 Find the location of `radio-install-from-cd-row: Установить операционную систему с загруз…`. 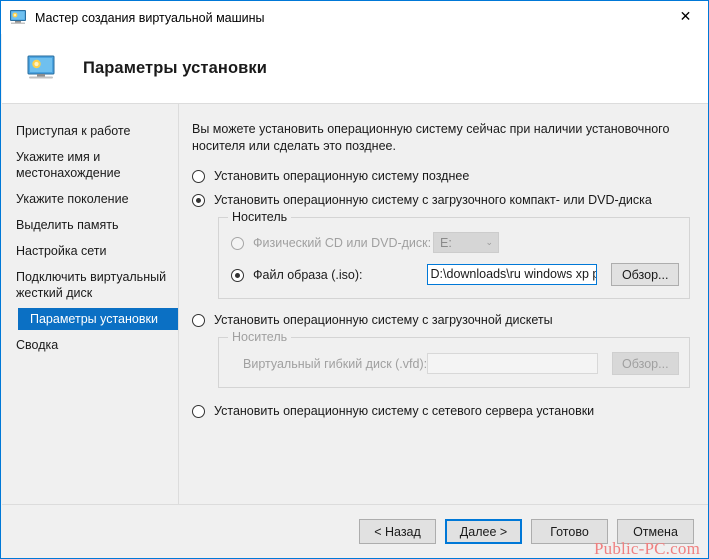

radio-install-from-cd-row: Установить операционную систему с загруз… is located at coordinates (443, 200).